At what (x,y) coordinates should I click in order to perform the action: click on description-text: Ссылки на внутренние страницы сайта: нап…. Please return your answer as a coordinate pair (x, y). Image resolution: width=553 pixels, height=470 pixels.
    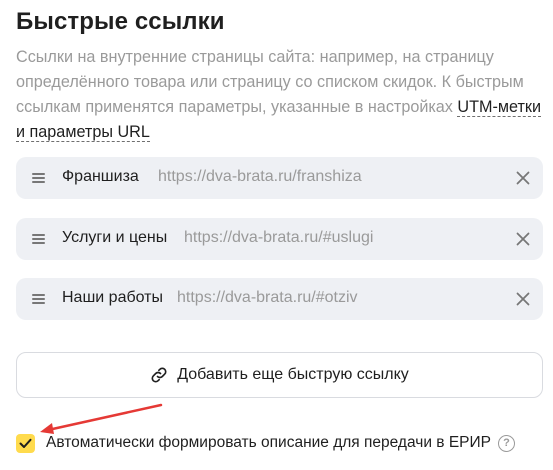
    Looking at the image, I should click on (270, 82).